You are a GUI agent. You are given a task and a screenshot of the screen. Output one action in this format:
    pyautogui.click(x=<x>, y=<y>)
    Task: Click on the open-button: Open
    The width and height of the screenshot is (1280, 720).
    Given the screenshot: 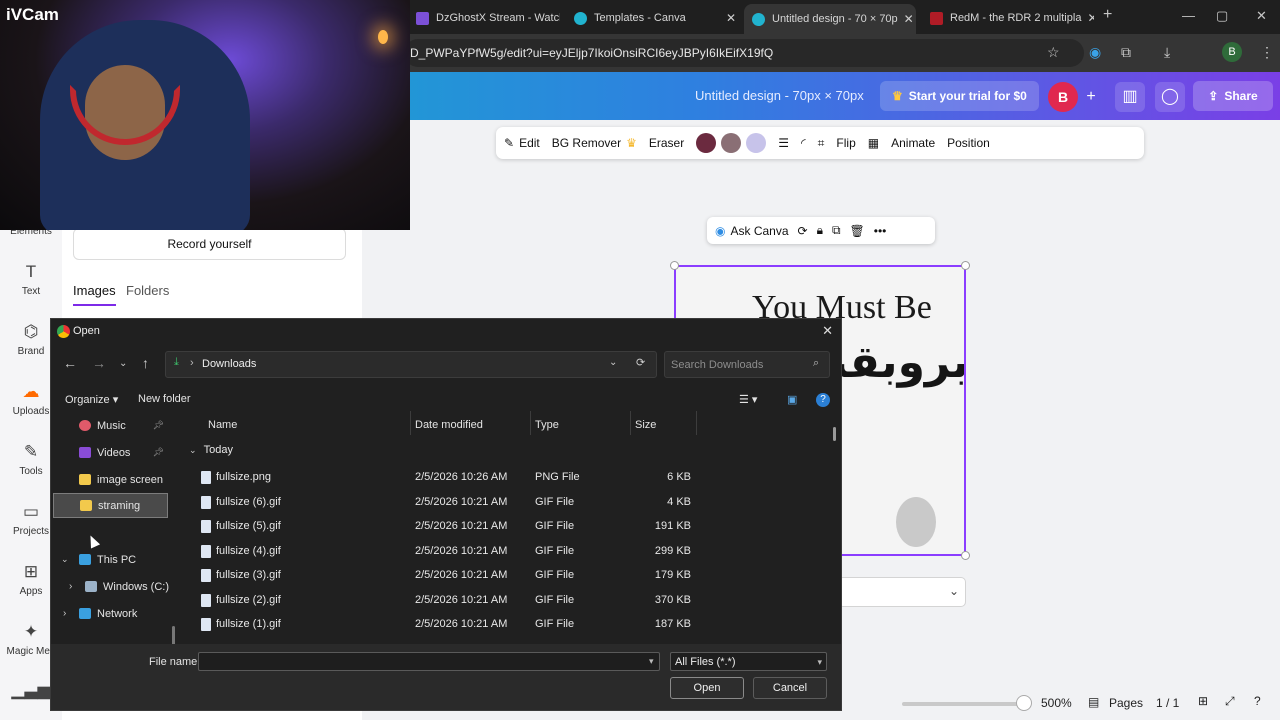 What is the action you would take?
    pyautogui.click(x=707, y=688)
    